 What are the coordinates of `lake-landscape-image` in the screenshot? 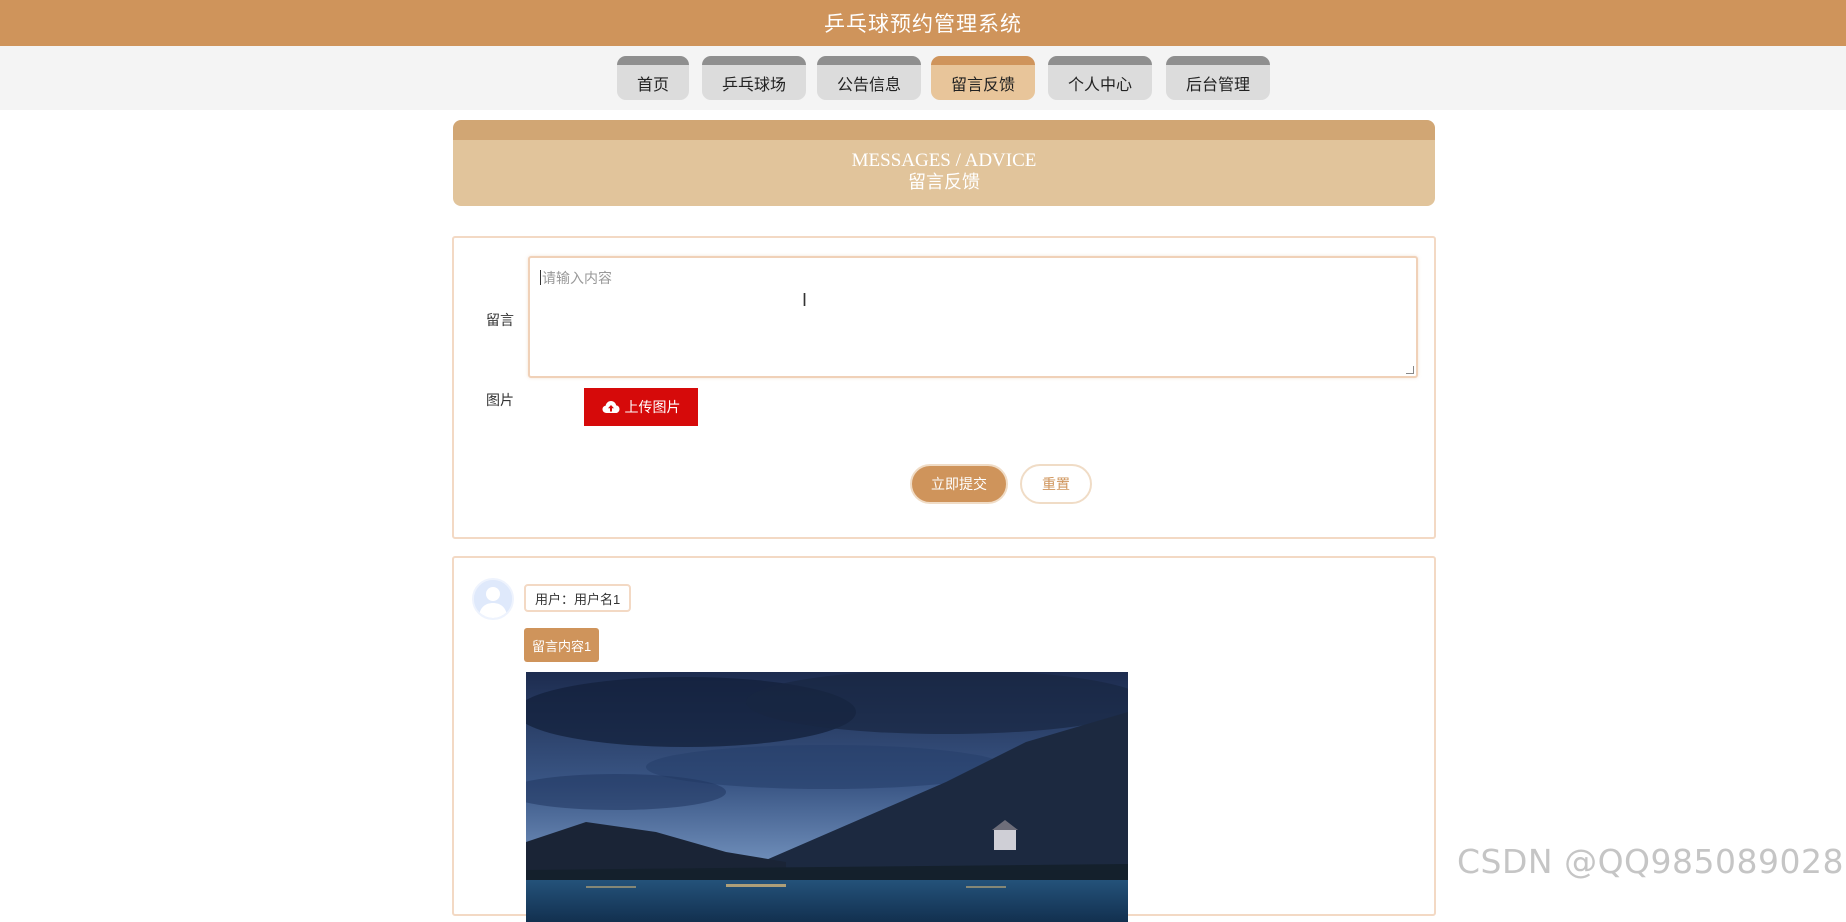 It's located at (827, 797).